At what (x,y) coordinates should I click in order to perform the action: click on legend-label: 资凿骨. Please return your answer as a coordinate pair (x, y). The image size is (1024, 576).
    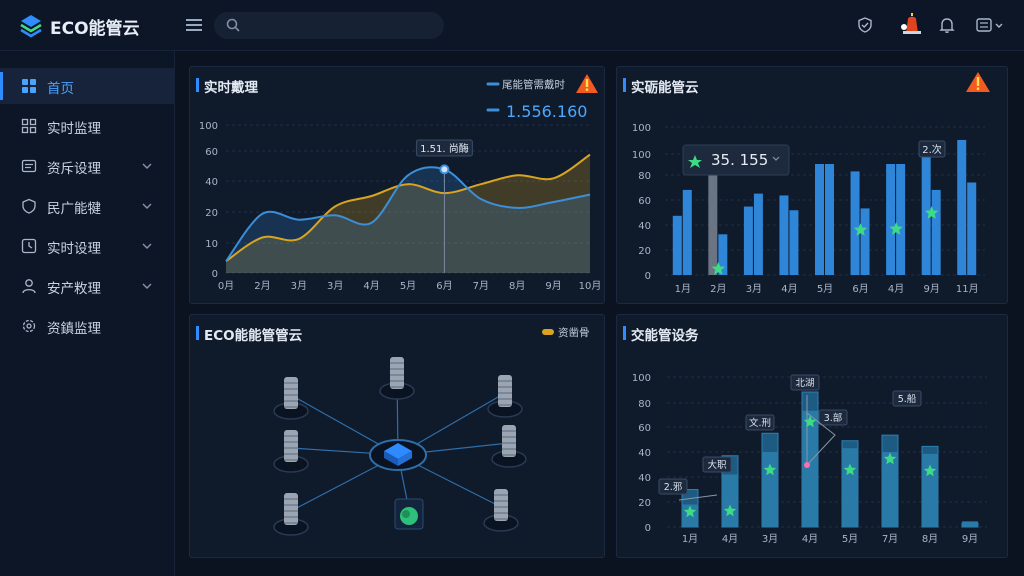
    Looking at the image, I should click on (574, 332).